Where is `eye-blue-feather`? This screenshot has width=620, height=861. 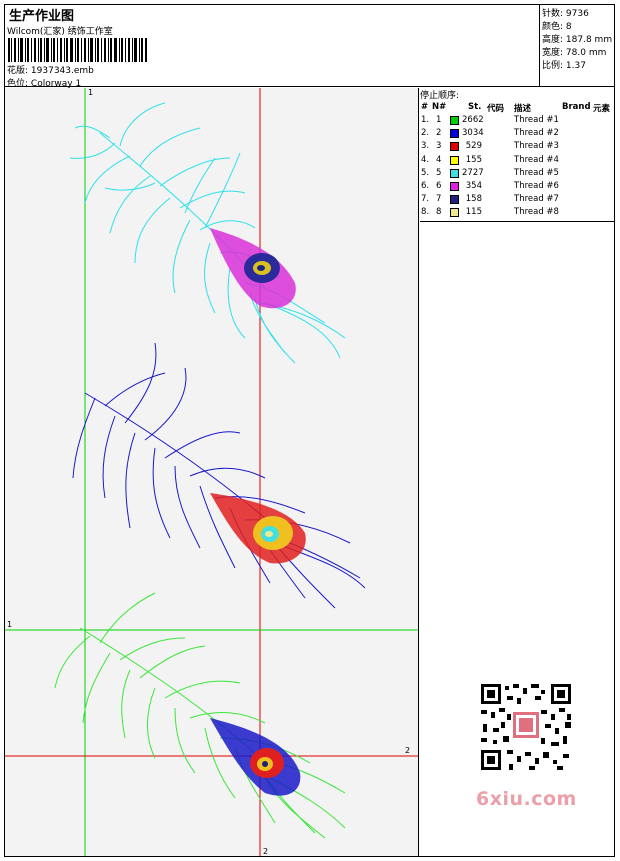
eye-blue-feather is located at coordinates (258, 528).